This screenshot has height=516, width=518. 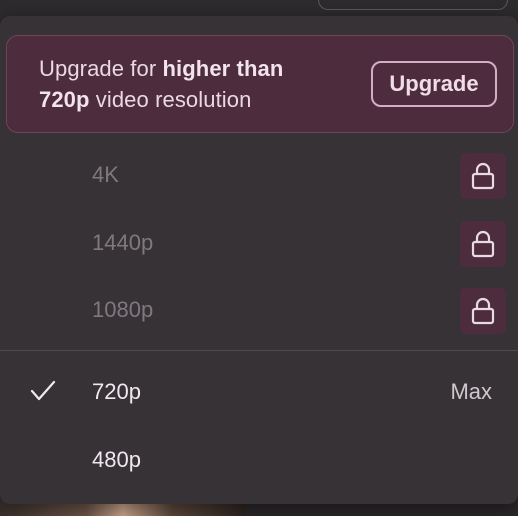 What do you see at coordinates (170, 99) in the screenshot?
I see `upgrade-text-suffix: video resolution` at bounding box center [170, 99].